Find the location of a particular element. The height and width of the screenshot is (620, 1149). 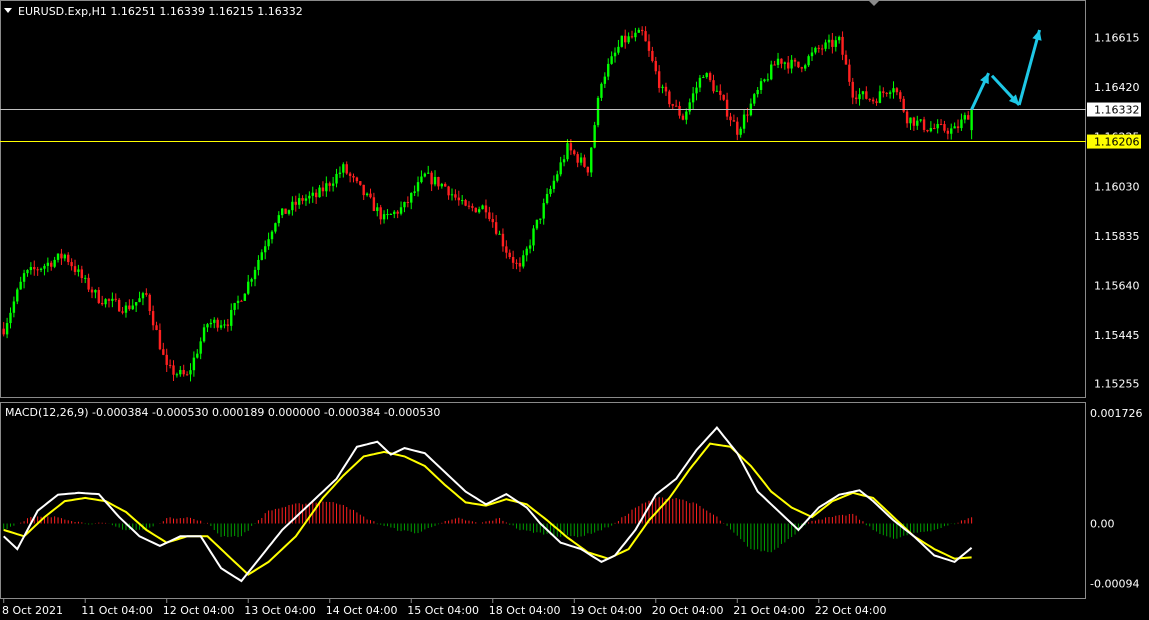

macd-tick-label: 0.001726 is located at coordinates (1116, 413).